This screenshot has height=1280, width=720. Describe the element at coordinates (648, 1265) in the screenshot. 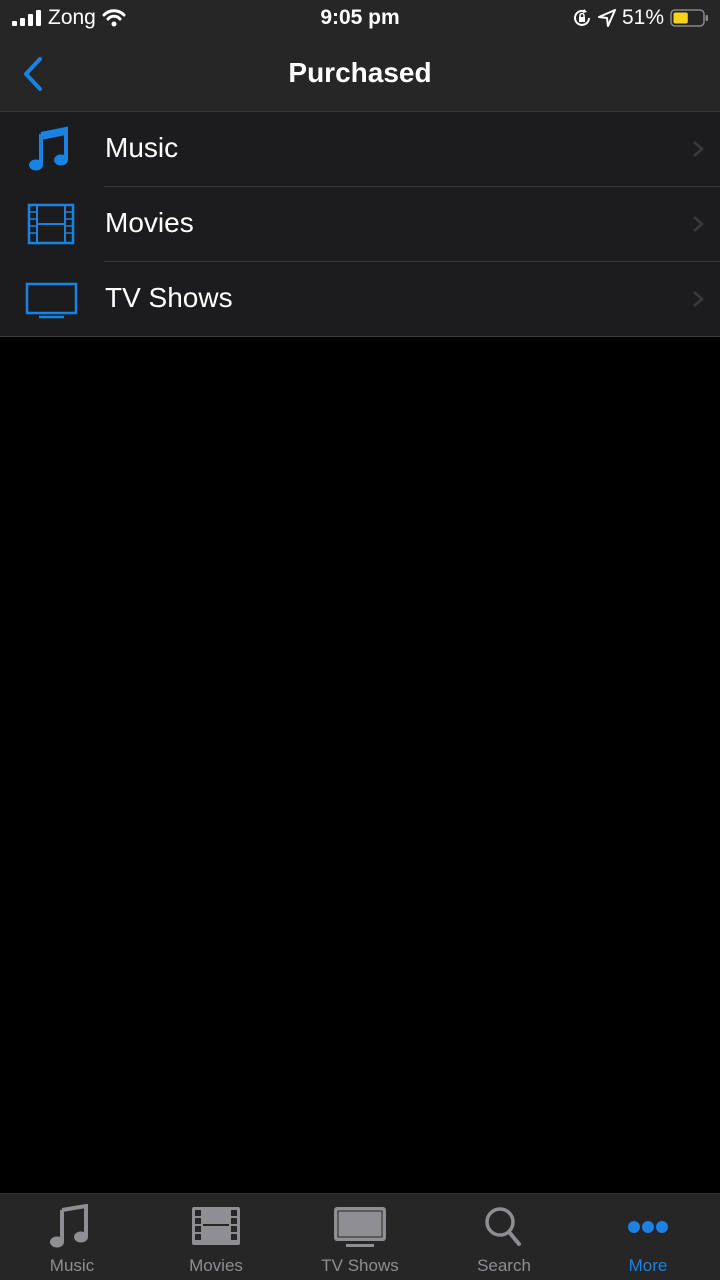

I see `tab-label: More` at that location.